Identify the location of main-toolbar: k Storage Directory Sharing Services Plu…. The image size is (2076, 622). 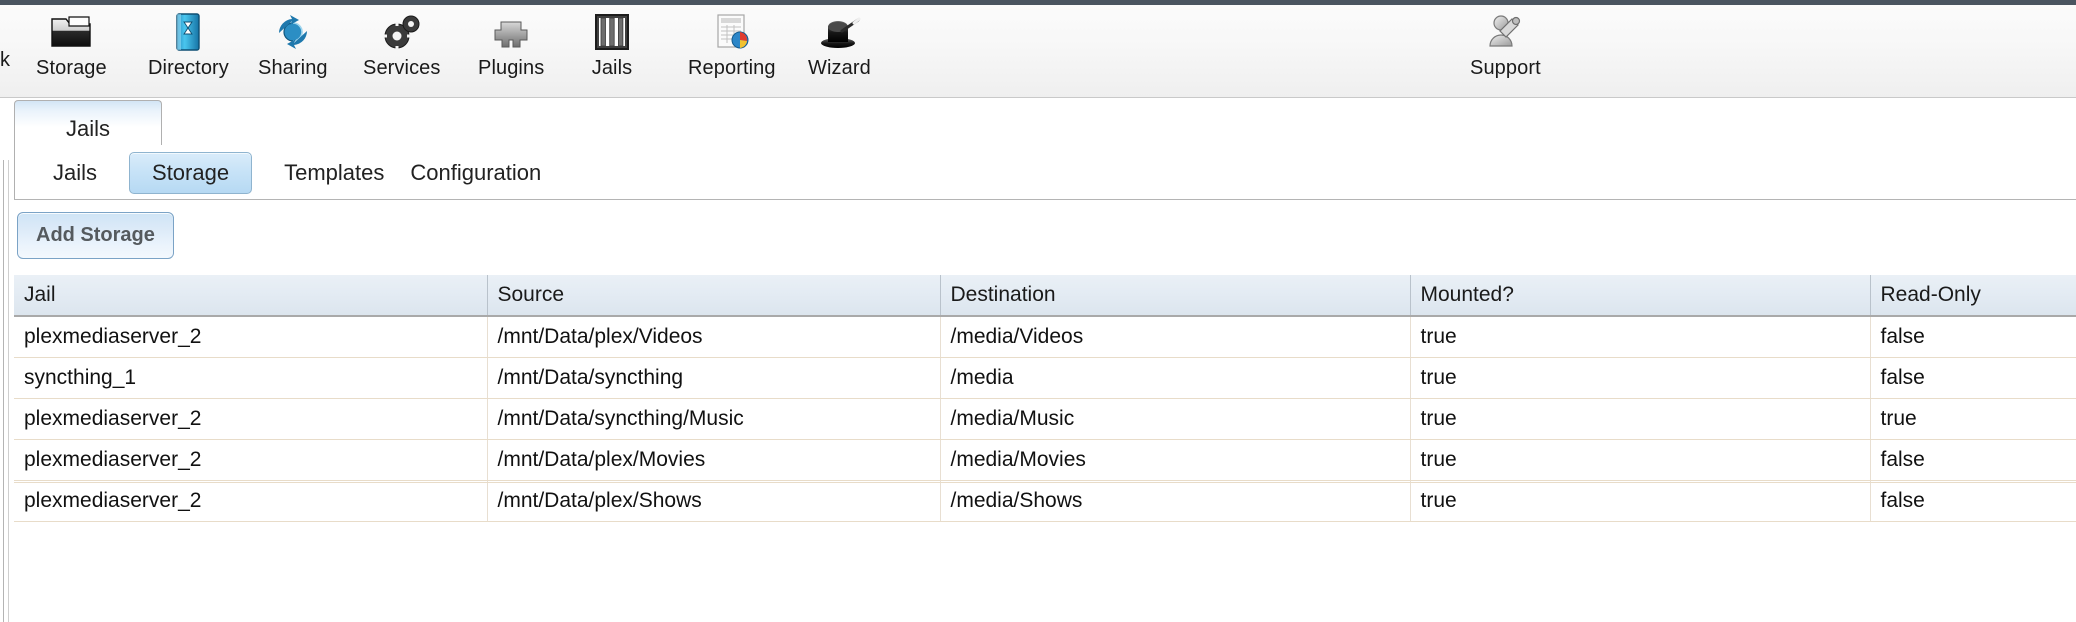
(1038, 51).